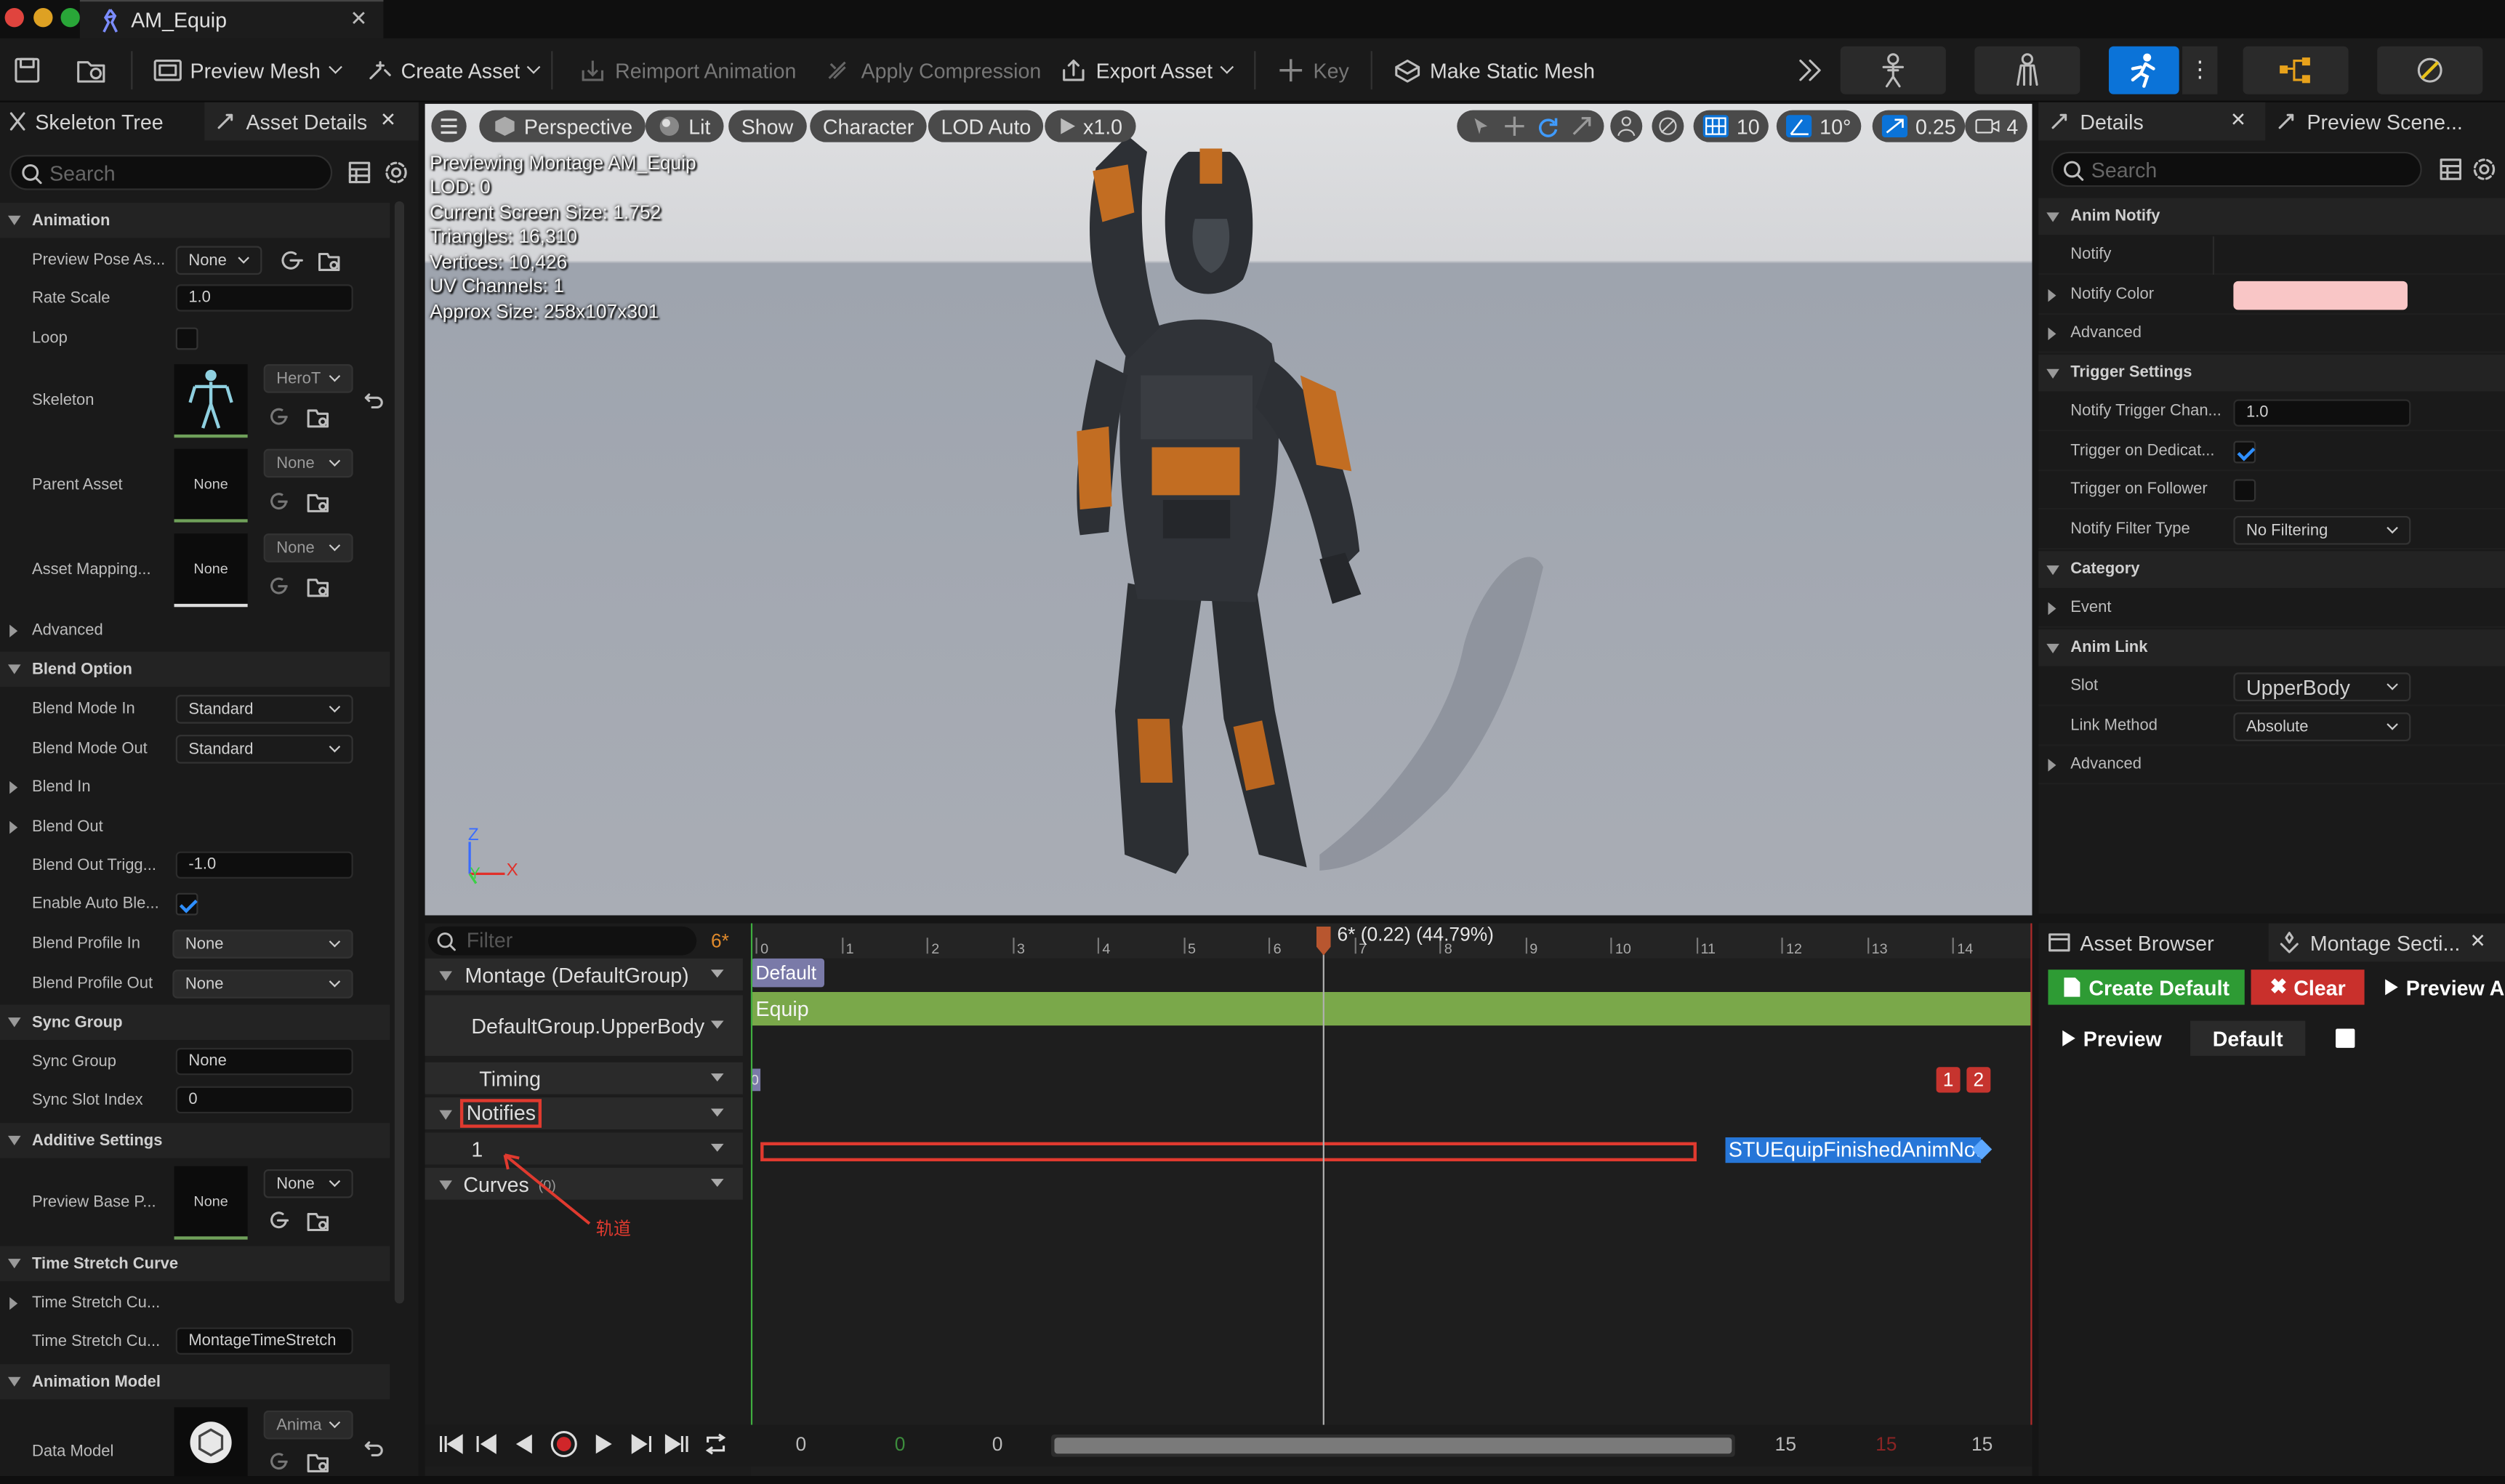  I want to click on track-timing: Timing, so click(584, 1078).